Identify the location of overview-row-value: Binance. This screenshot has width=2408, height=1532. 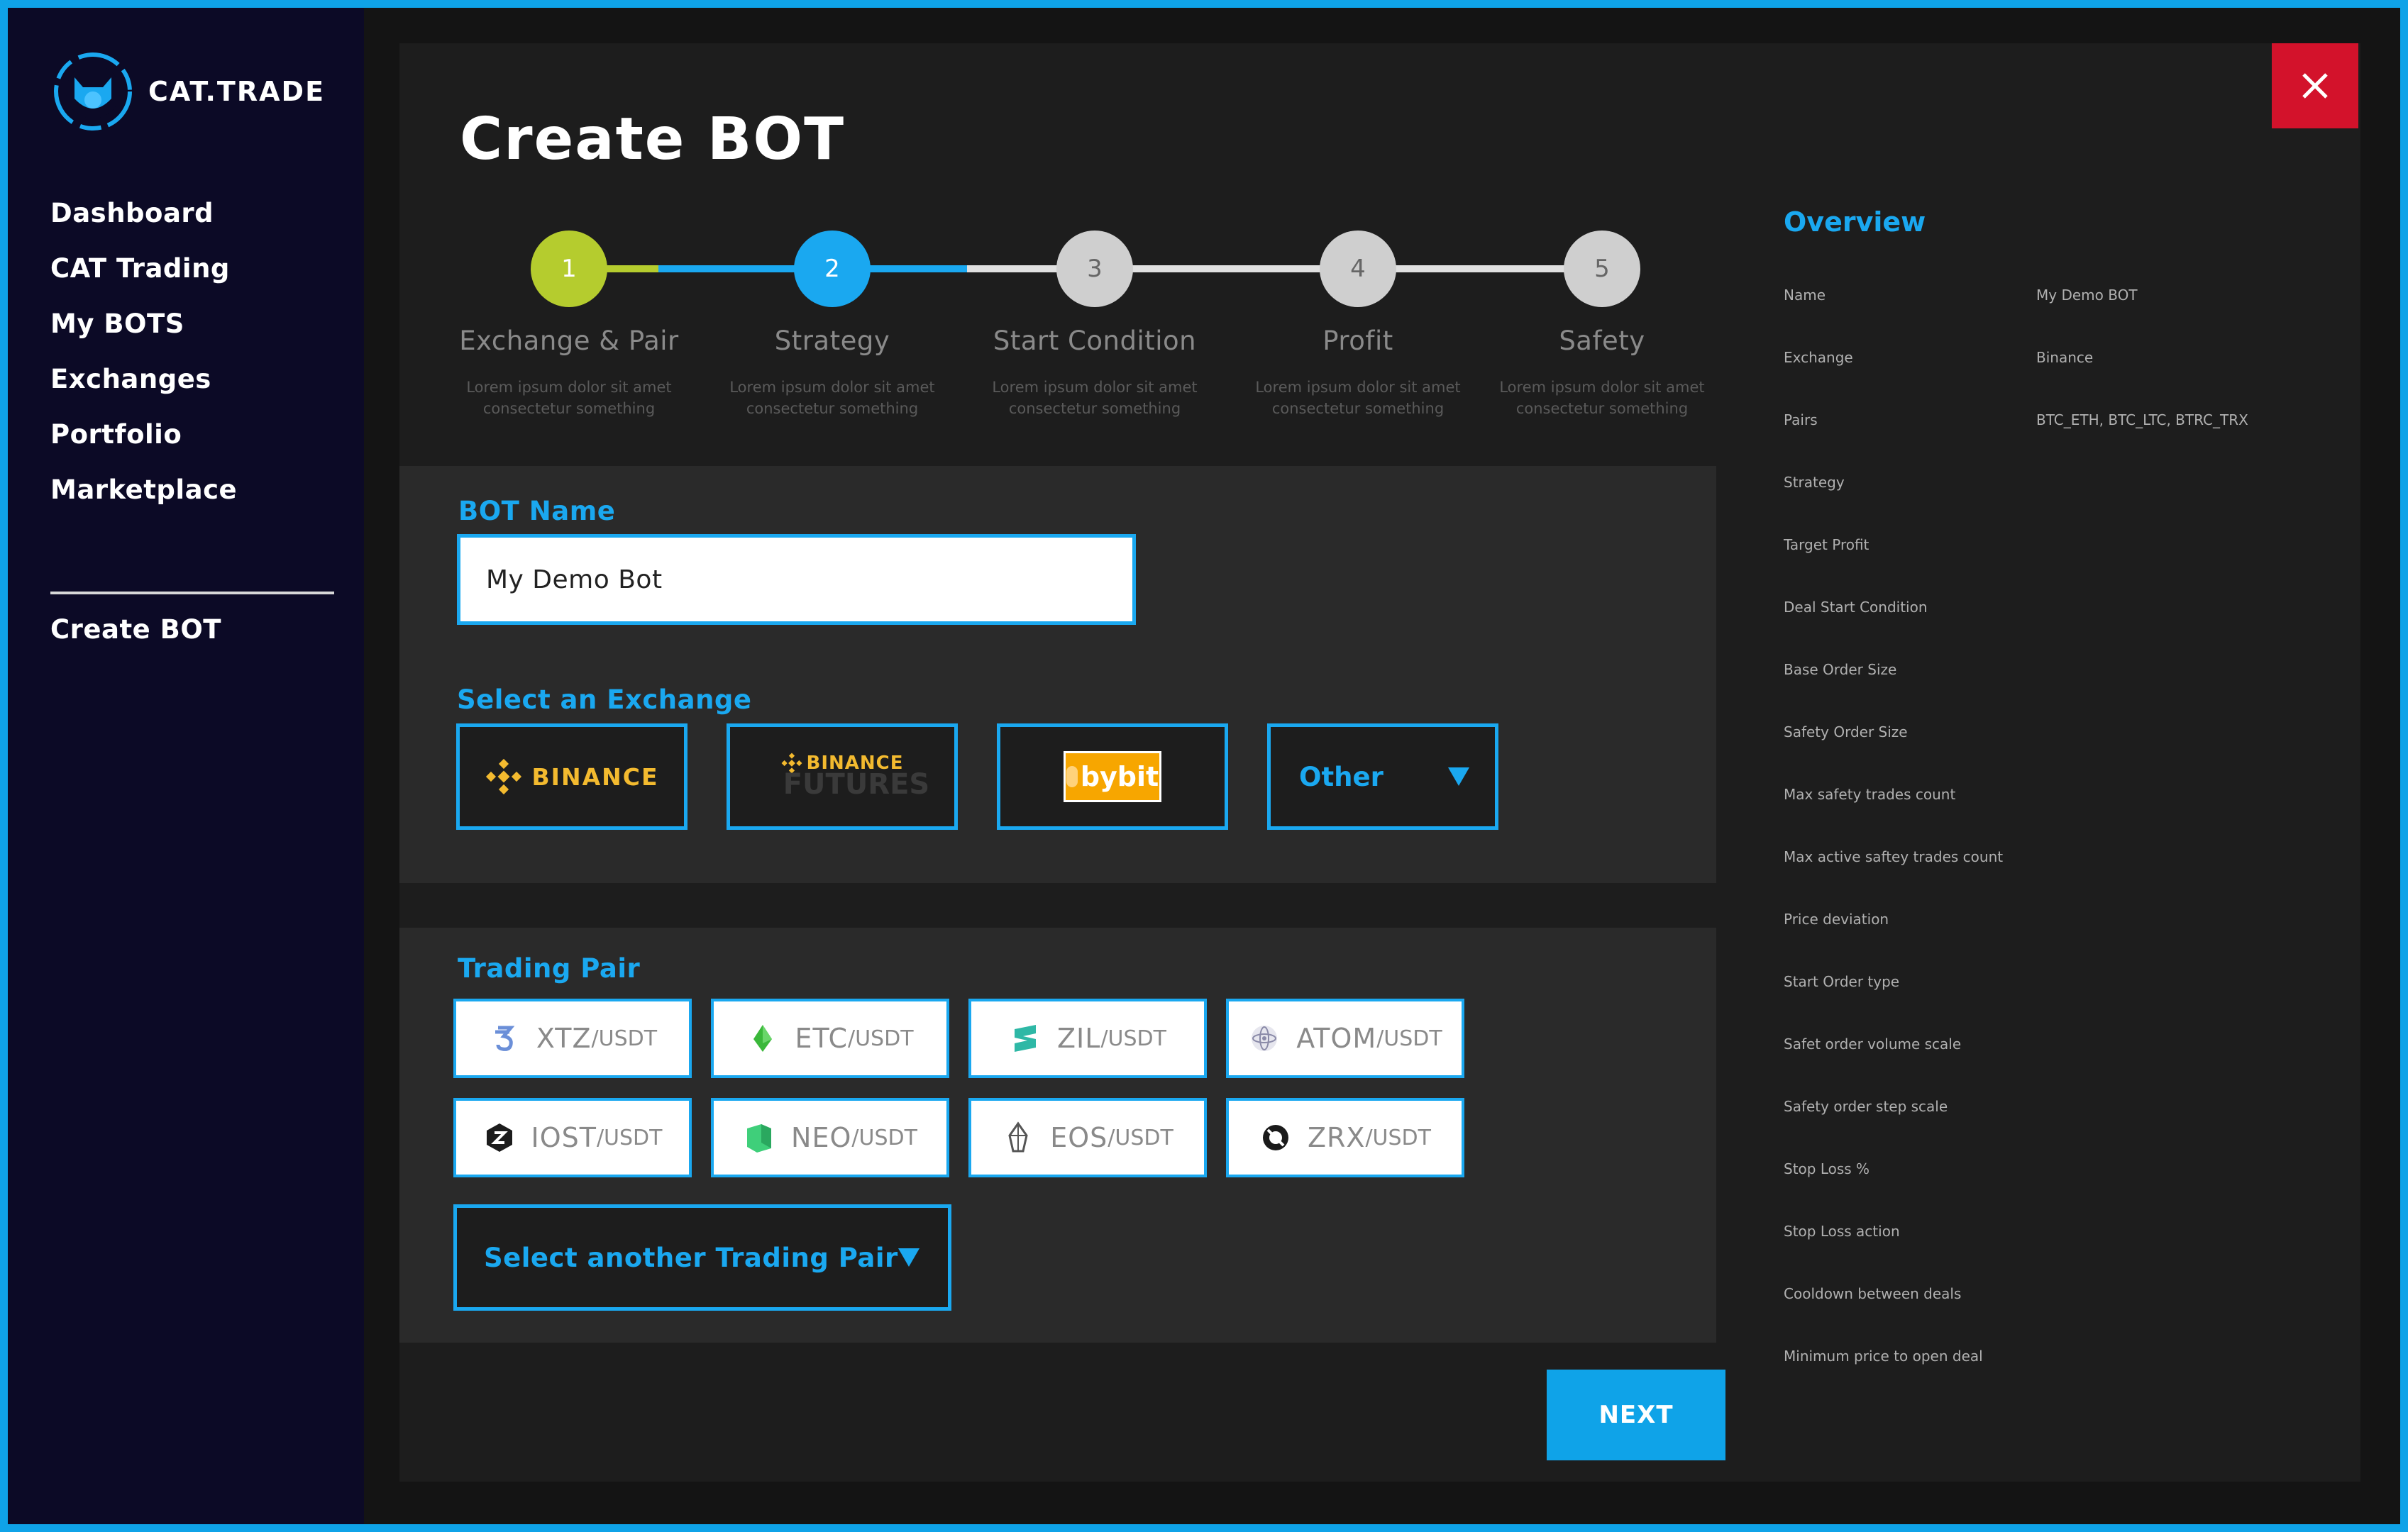
(2065, 357).